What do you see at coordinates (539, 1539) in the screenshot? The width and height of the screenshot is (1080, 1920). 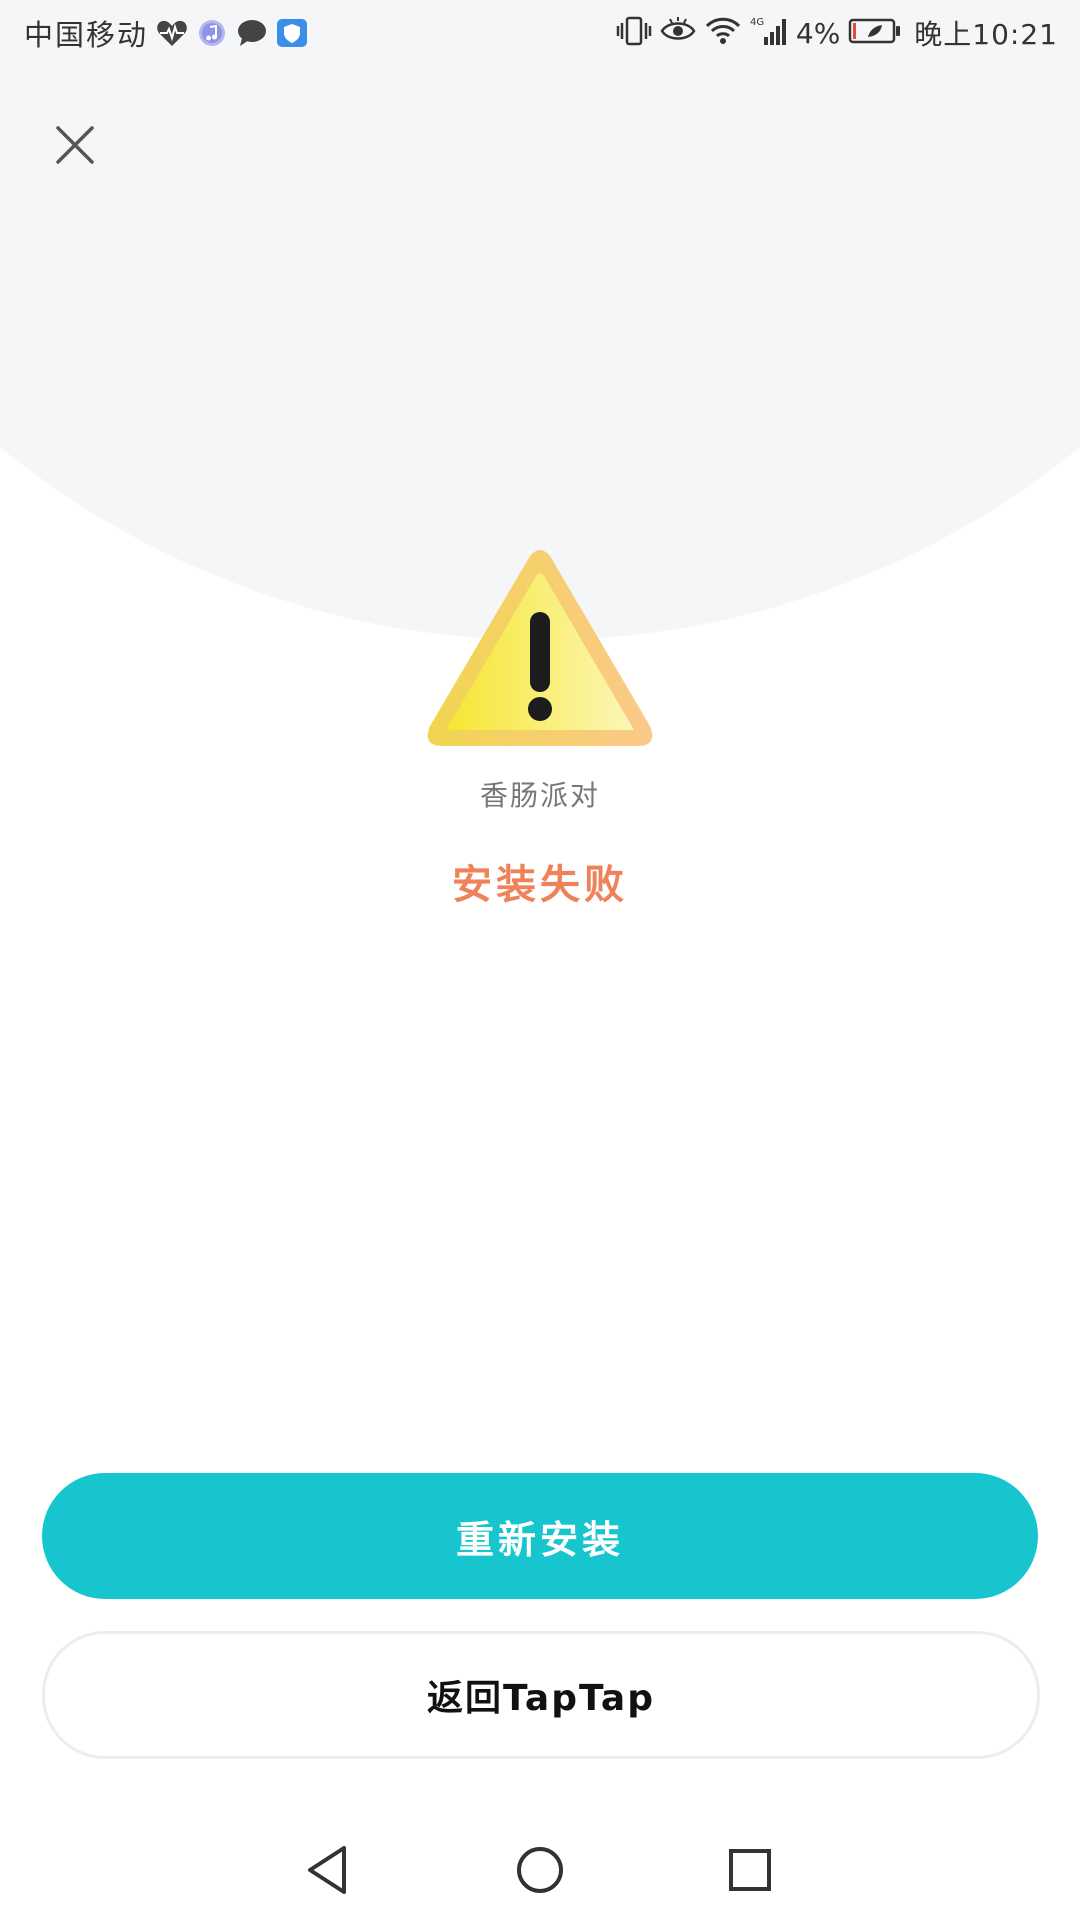 I see `reinstall-button-label: 重新安装` at bounding box center [539, 1539].